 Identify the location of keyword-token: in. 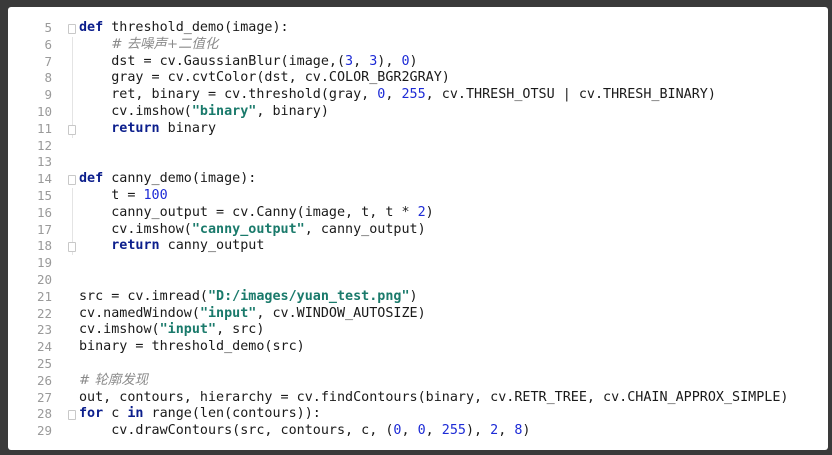
(135, 414).